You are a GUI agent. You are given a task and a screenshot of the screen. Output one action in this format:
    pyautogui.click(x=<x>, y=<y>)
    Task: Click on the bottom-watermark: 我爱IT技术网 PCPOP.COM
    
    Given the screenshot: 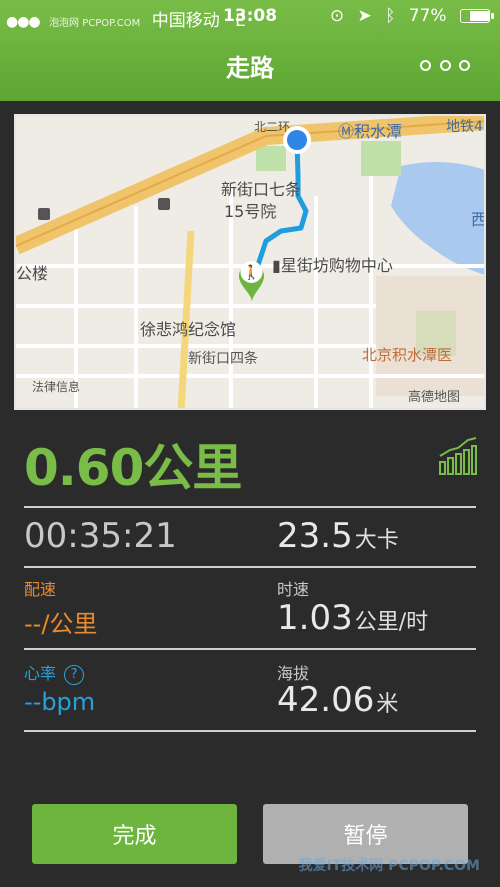 What is the action you would take?
    pyautogui.click(x=389, y=866)
    